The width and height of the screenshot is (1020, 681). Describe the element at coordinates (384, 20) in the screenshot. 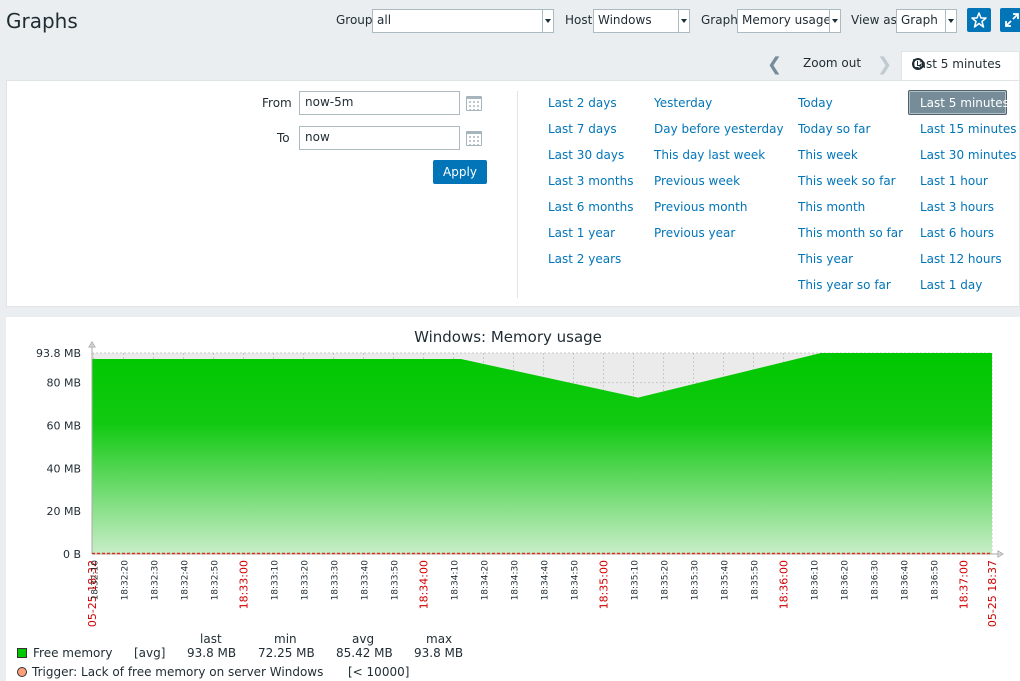

I see `group-select-value: all` at that location.